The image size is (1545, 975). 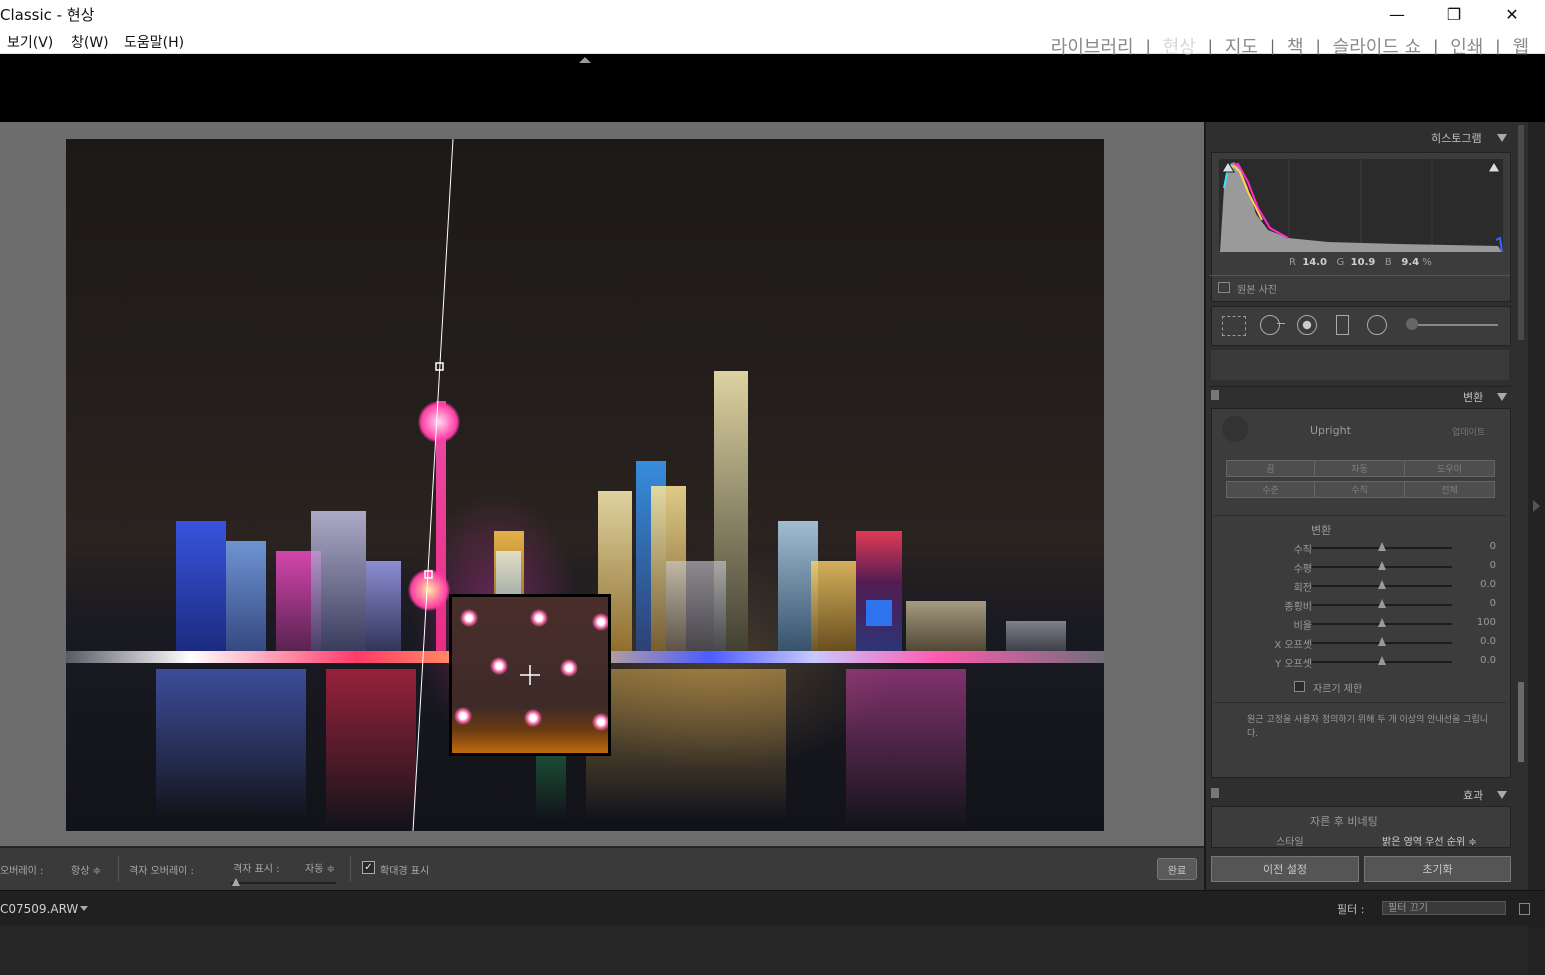 I want to click on graduated-filter-icon, so click(x=1342, y=325).